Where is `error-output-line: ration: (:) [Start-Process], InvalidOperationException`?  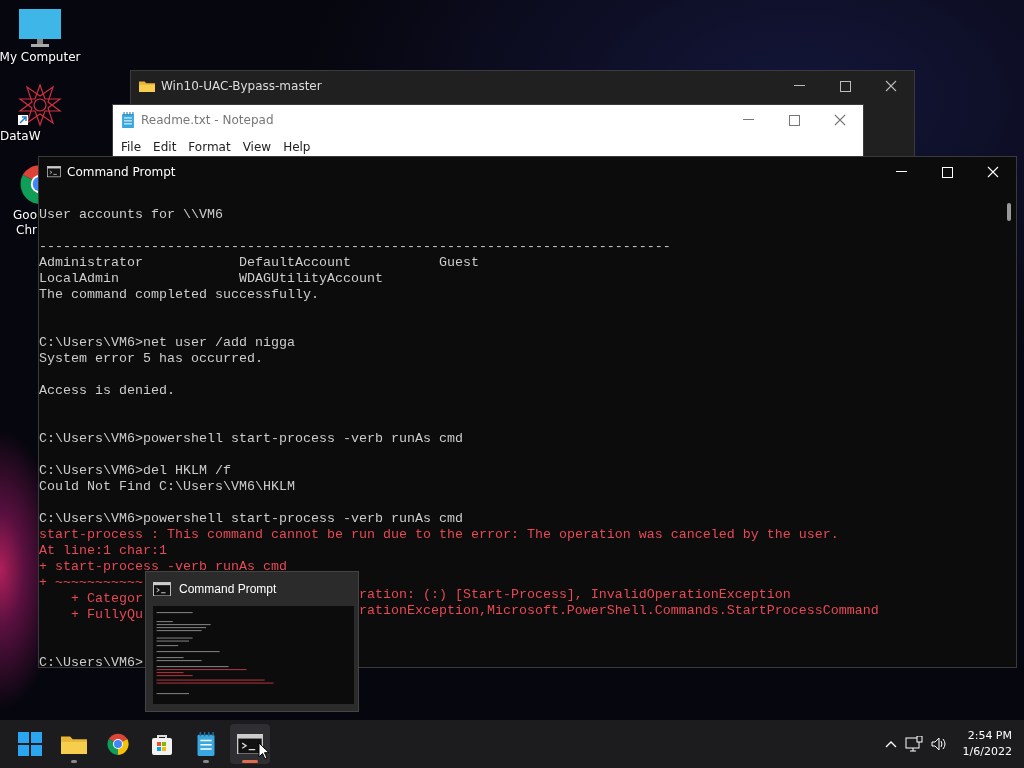
error-output-line: ration: (:) [Start-Process], InvalidOperationException is located at coordinates (574, 595).